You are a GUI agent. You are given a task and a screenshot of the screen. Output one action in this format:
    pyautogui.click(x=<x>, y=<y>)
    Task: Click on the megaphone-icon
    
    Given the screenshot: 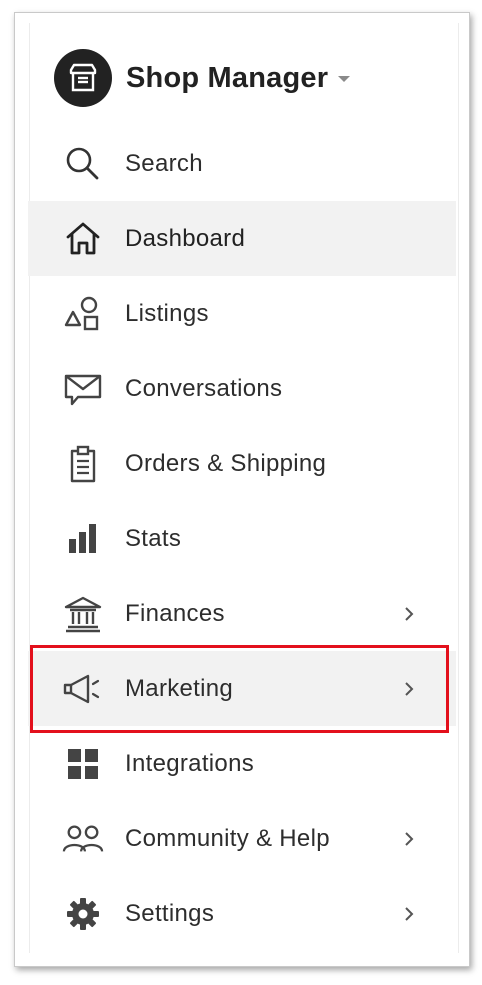 What is the action you would take?
    pyautogui.click(x=83, y=689)
    